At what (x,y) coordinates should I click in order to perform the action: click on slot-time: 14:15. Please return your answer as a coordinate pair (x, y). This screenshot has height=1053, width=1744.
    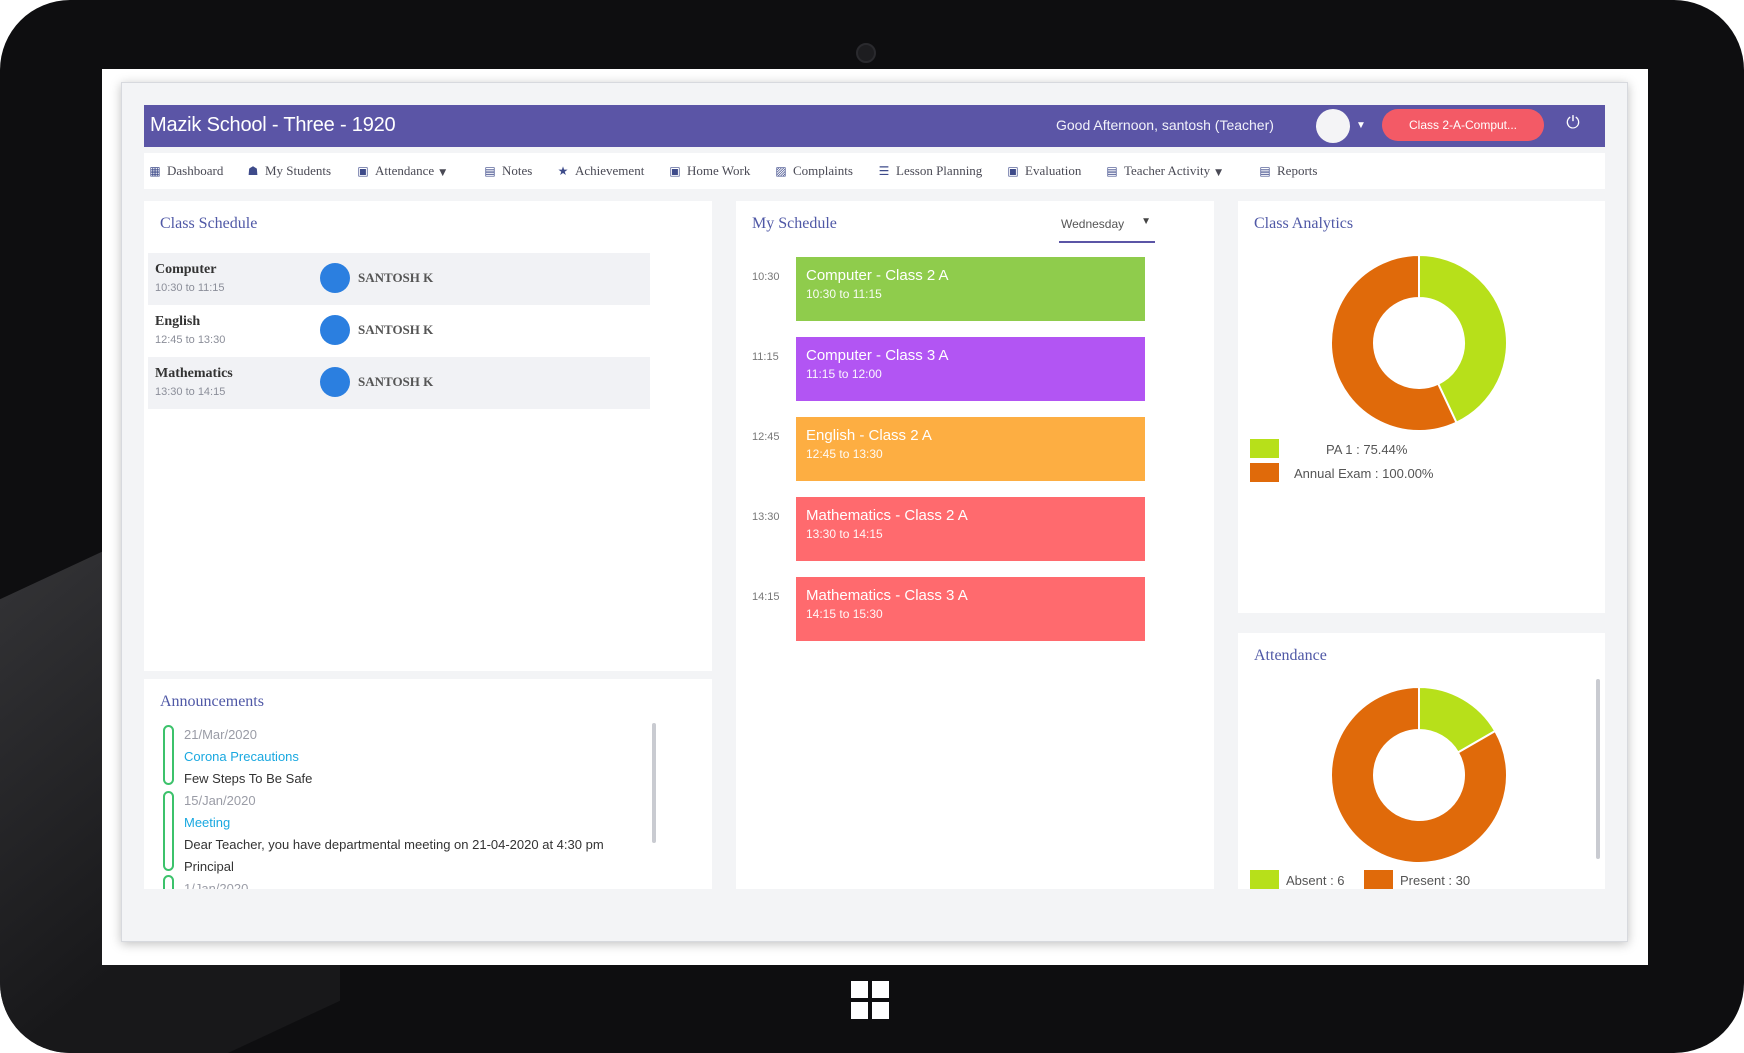
    Looking at the image, I should click on (766, 597).